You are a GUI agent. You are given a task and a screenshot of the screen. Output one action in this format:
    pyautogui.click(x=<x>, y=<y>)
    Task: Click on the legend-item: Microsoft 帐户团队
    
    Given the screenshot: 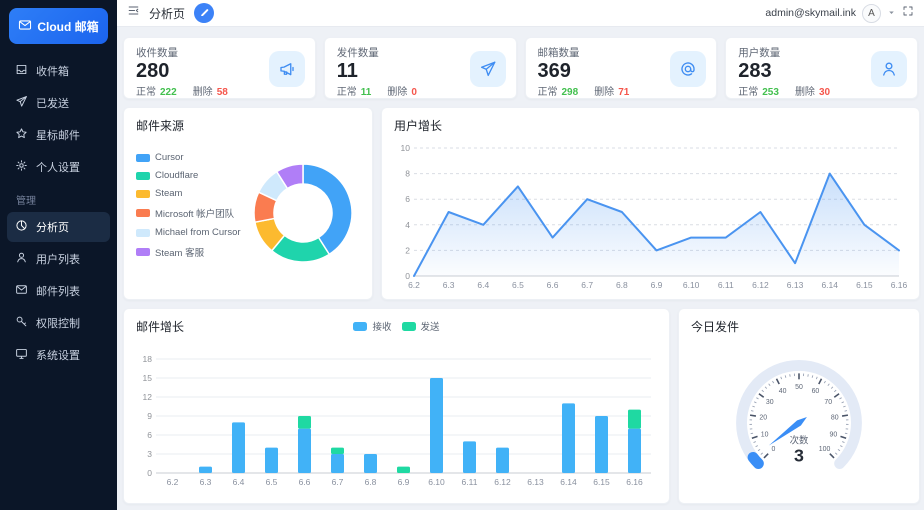 What is the action you would take?
    pyautogui.click(x=188, y=213)
    